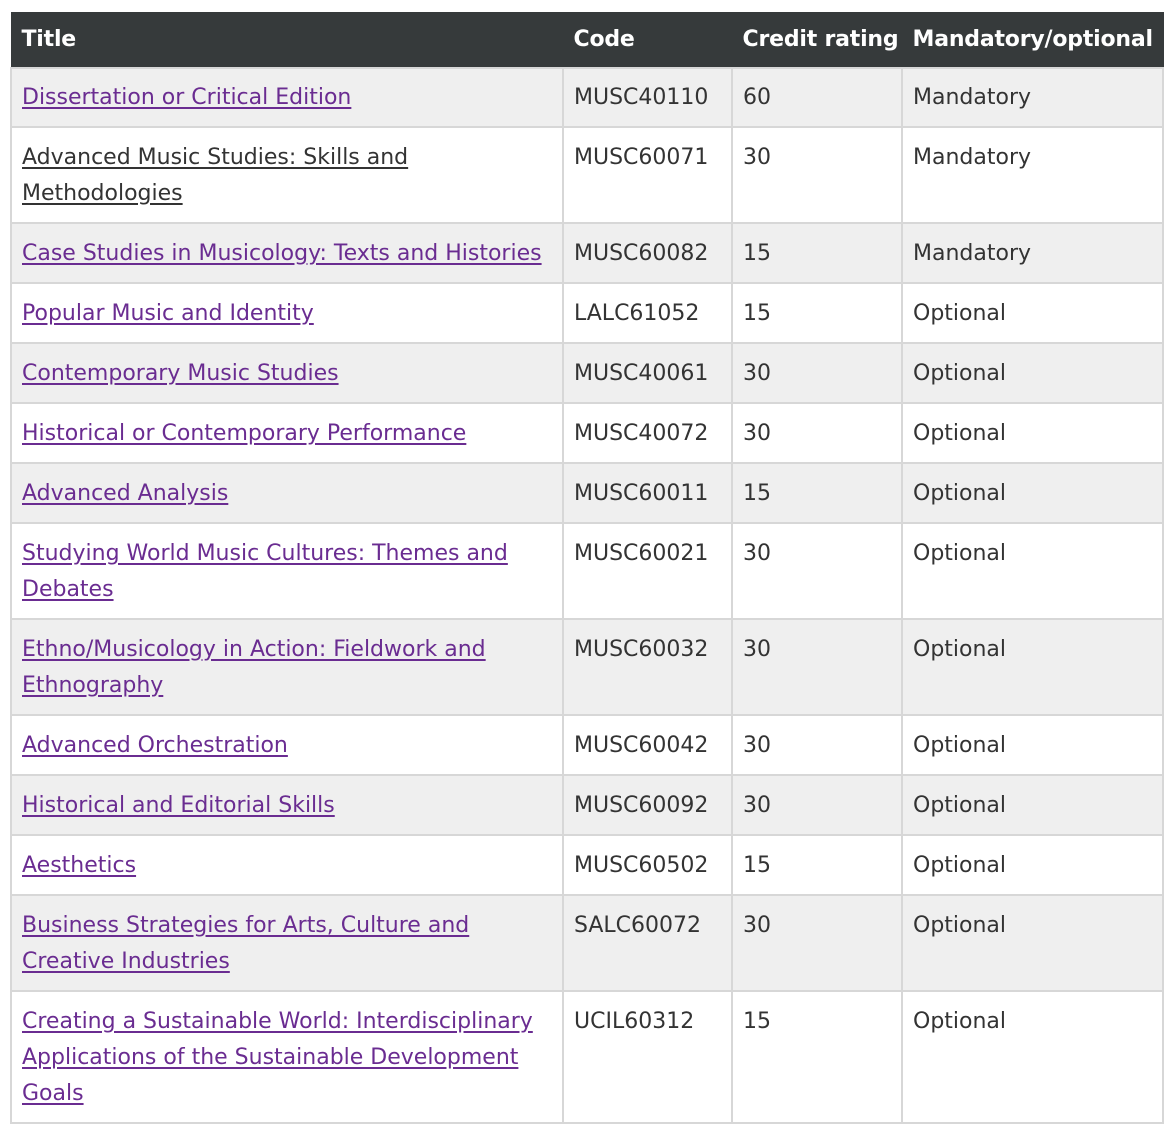  What do you see at coordinates (287, 865) in the screenshot?
I see `title-cell: Aesthetics` at bounding box center [287, 865].